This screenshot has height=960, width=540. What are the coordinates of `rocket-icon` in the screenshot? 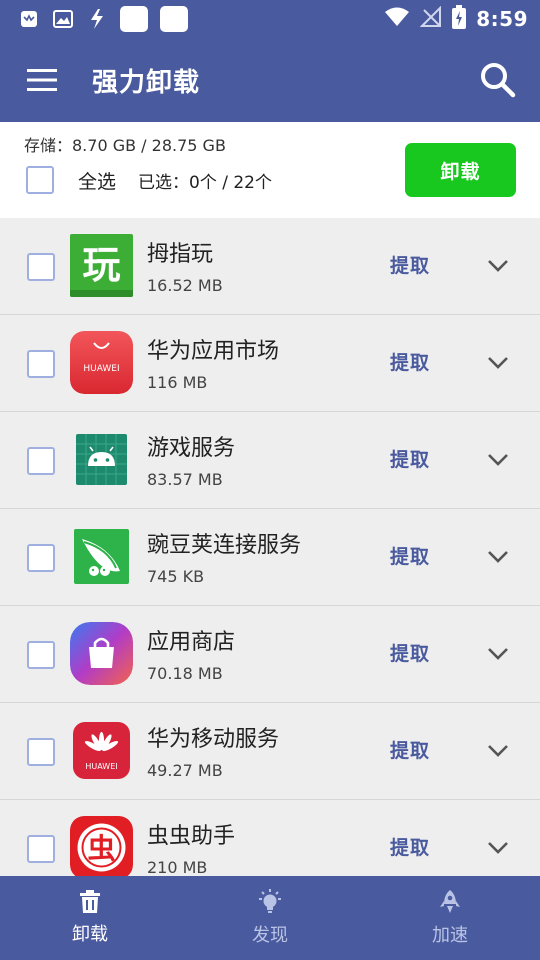 It's located at (450, 901).